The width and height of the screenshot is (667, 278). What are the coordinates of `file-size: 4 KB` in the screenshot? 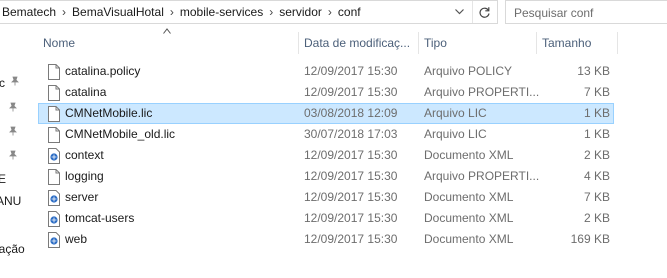 It's located at (596, 176).